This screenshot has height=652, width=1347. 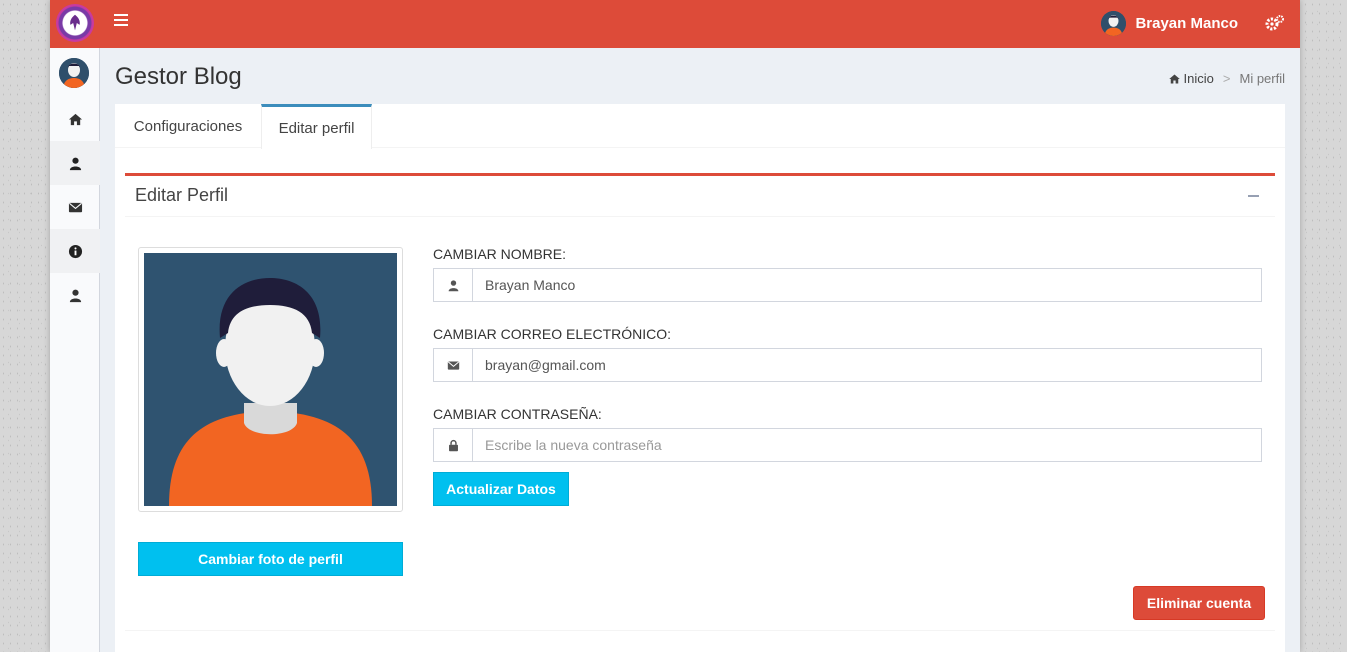 What do you see at coordinates (74, 73) in the screenshot?
I see `sidebar-avatar` at bounding box center [74, 73].